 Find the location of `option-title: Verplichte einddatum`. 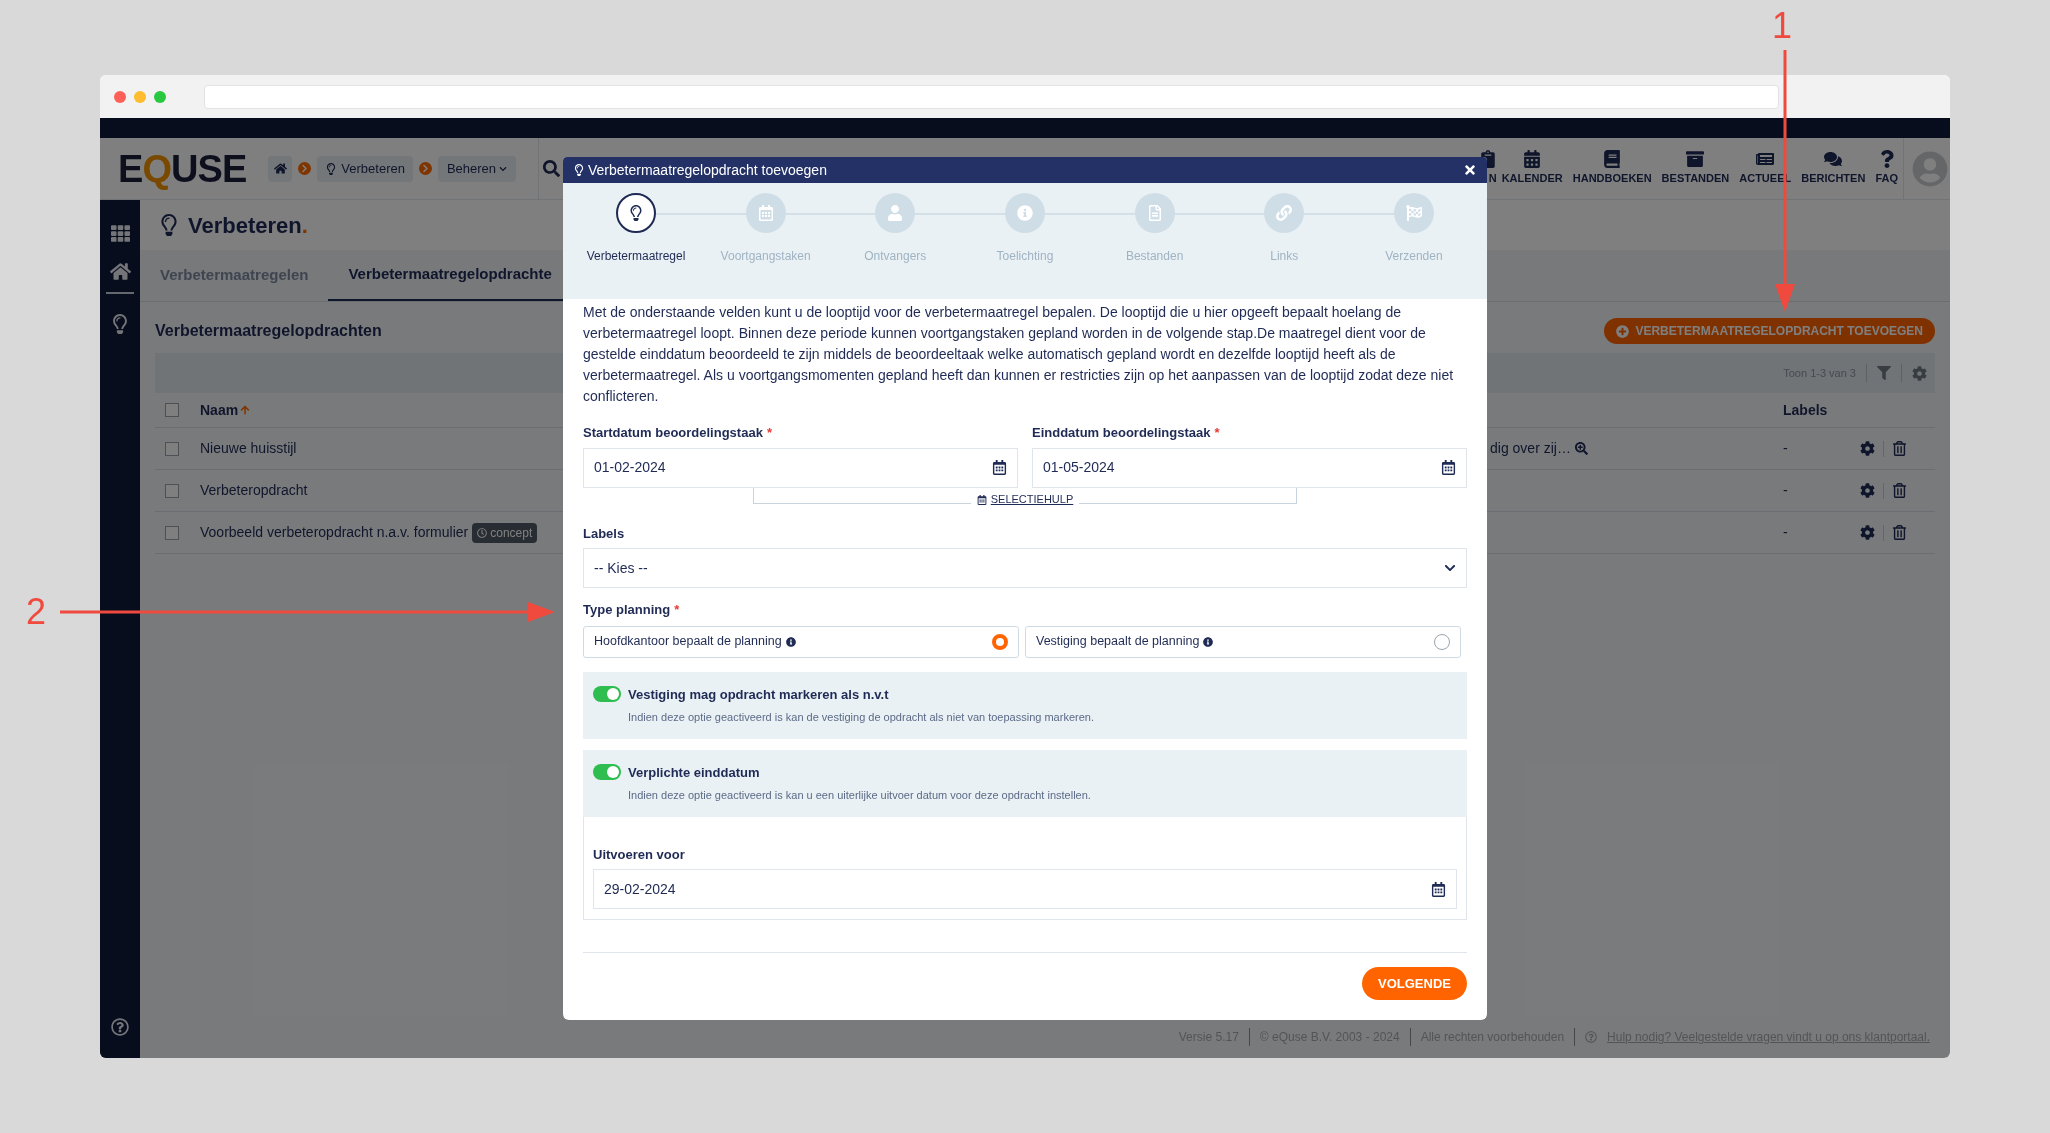

option-title: Verplichte einddatum is located at coordinates (694, 772).